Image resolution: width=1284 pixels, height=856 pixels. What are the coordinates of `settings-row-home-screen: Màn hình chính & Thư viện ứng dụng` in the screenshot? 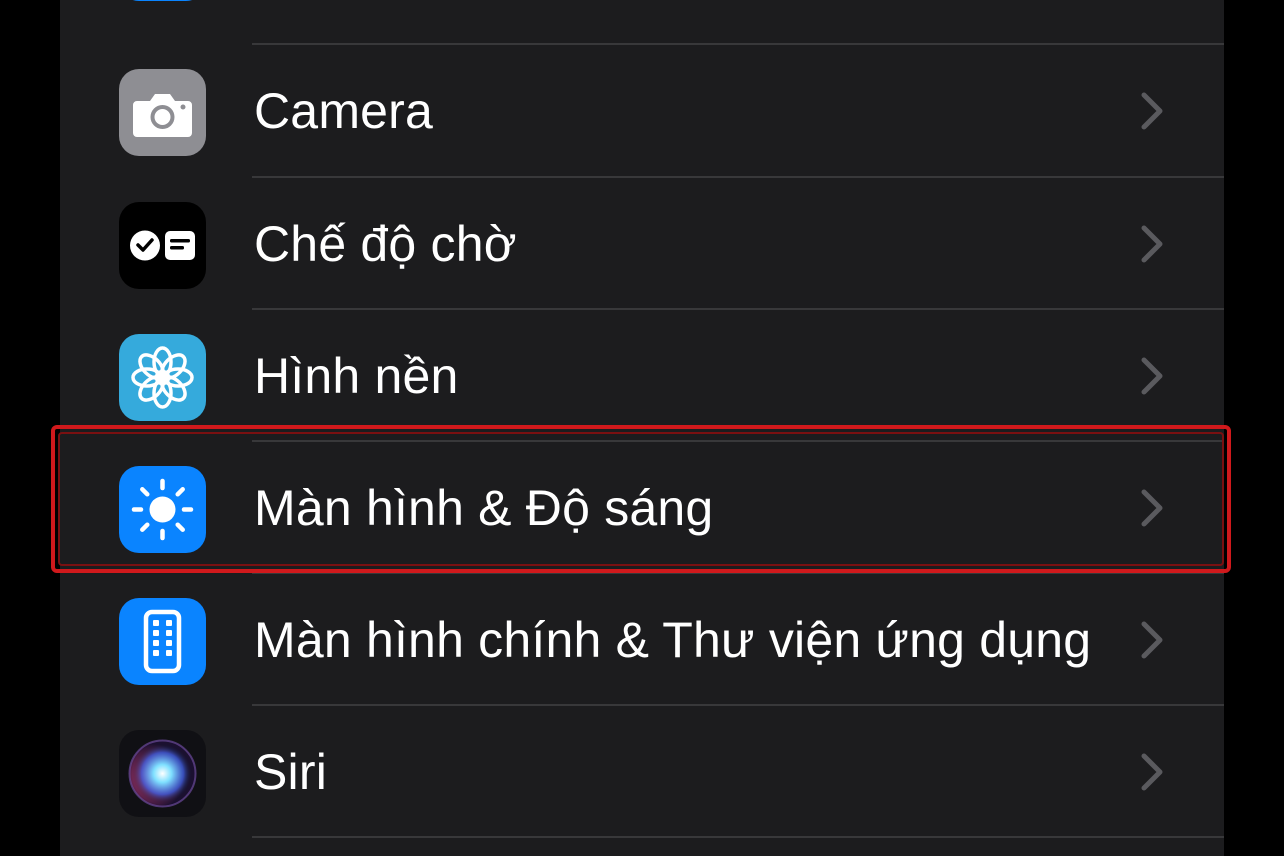 It's located at (642, 640).